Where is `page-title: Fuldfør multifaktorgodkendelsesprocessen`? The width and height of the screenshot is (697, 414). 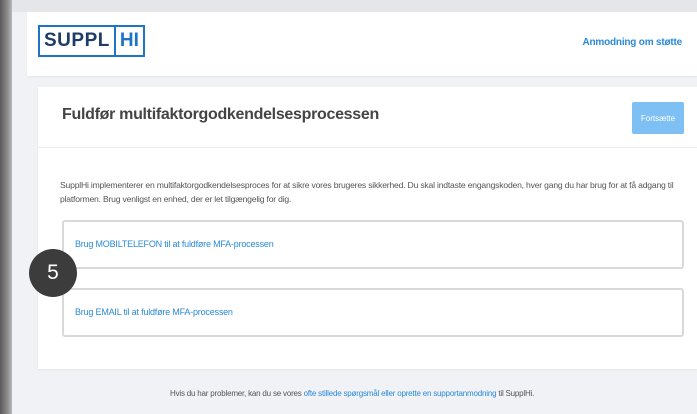
page-title: Fuldfør multifaktorgodkendelsesprocessen is located at coordinates (220, 114).